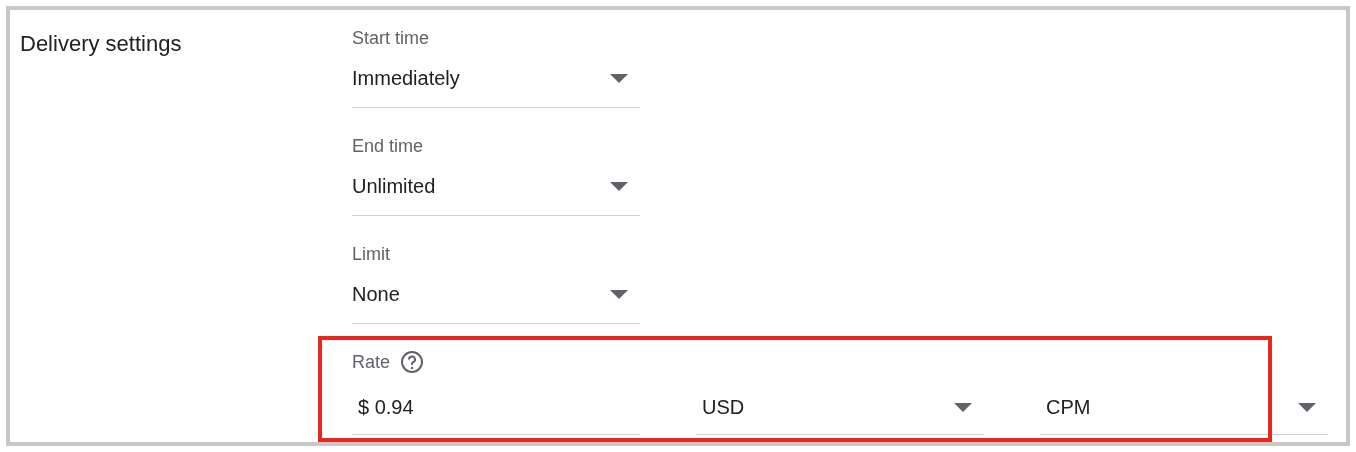 The height and width of the screenshot is (452, 1356). I want to click on field-label: End time, so click(388, 146).